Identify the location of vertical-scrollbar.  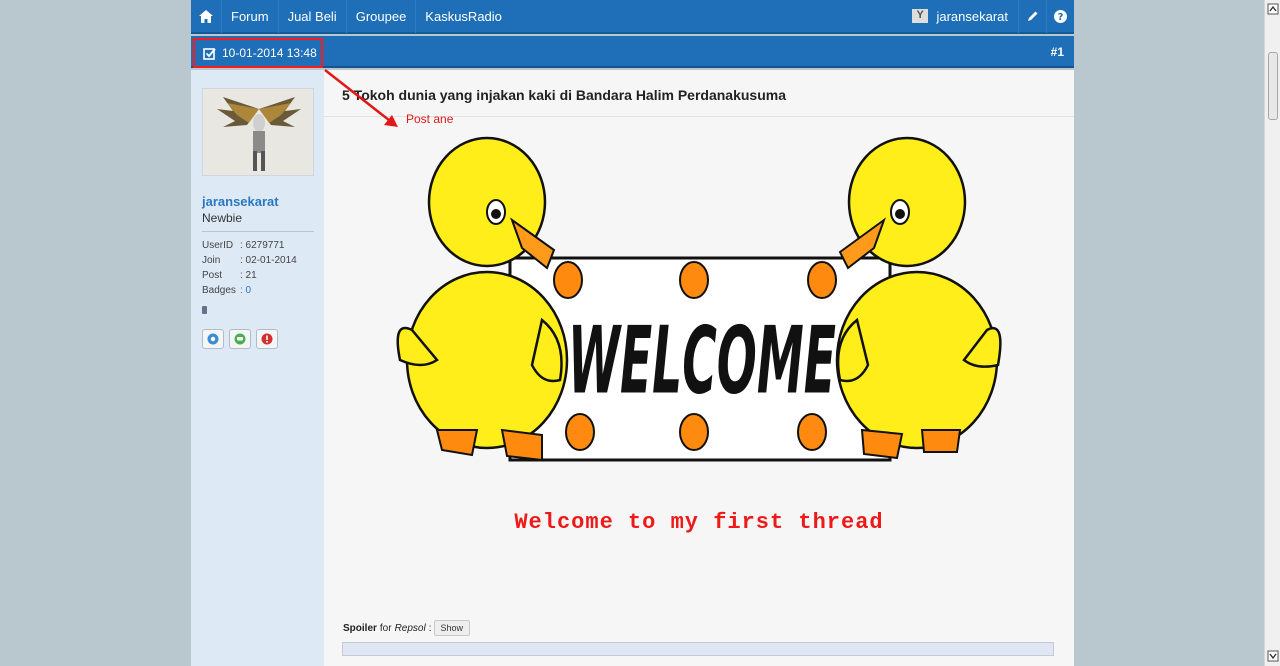
(1272, 333).